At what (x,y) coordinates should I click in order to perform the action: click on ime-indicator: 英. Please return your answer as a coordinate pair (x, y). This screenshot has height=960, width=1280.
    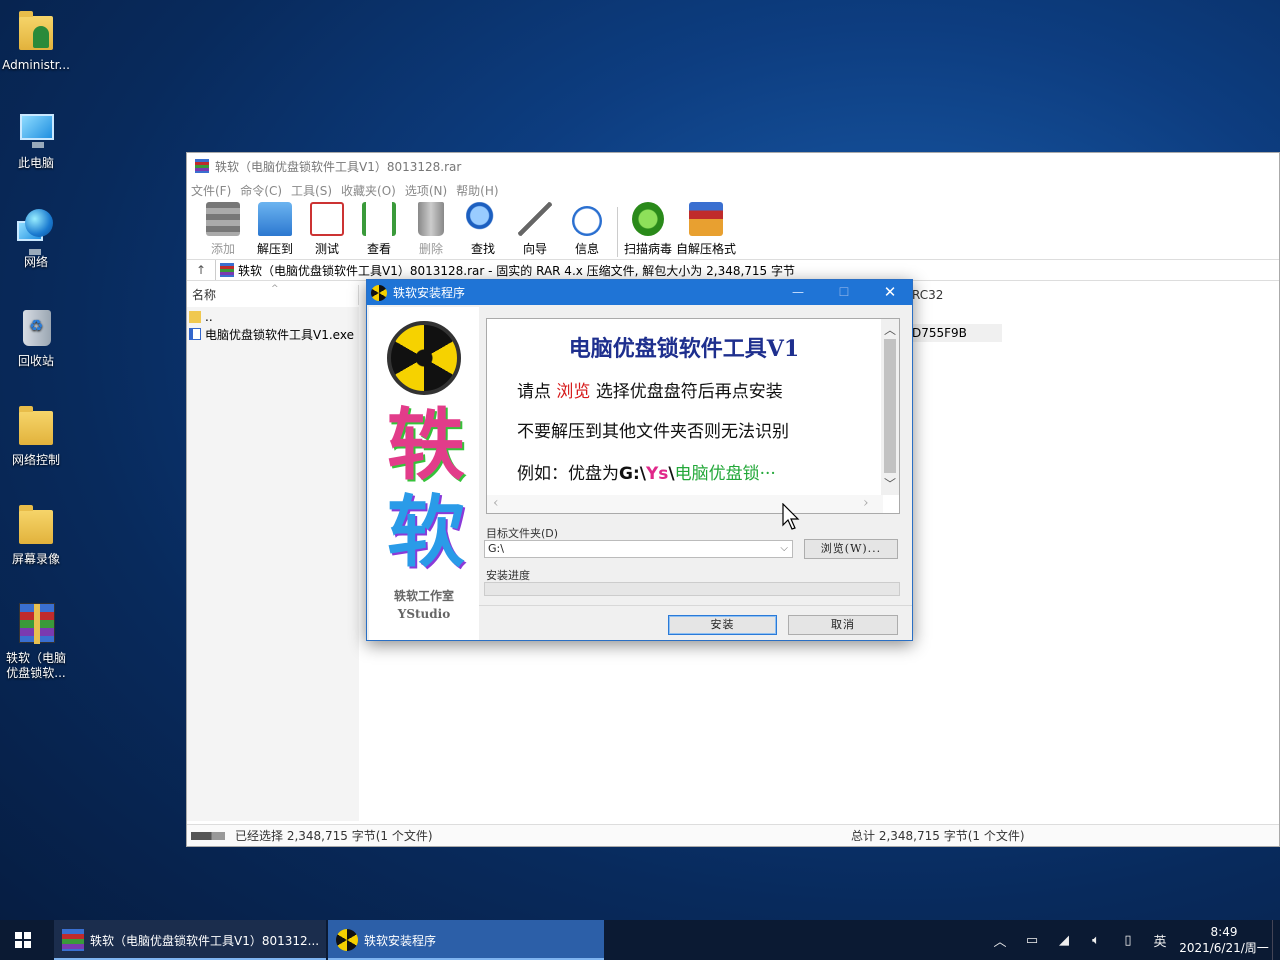
    Looking at the image, I should click on (1160, 940).